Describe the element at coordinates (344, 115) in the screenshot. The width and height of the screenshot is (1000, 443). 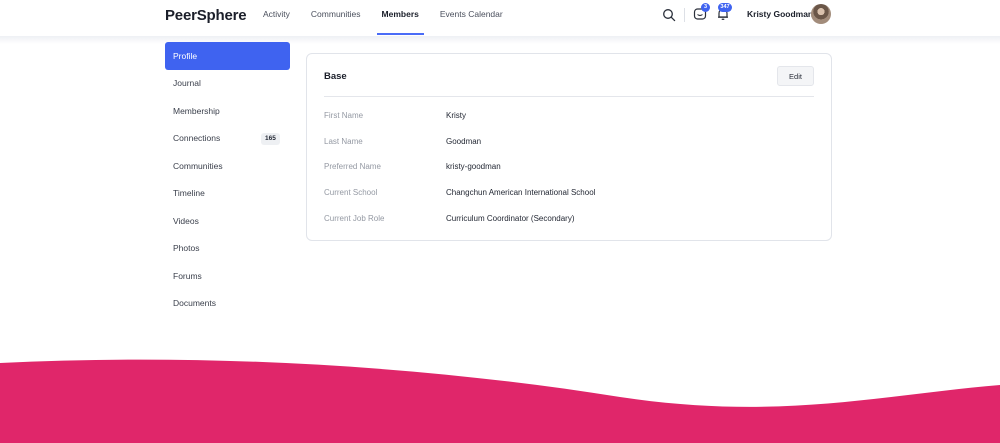
I see `field-label: First Name` at that location.